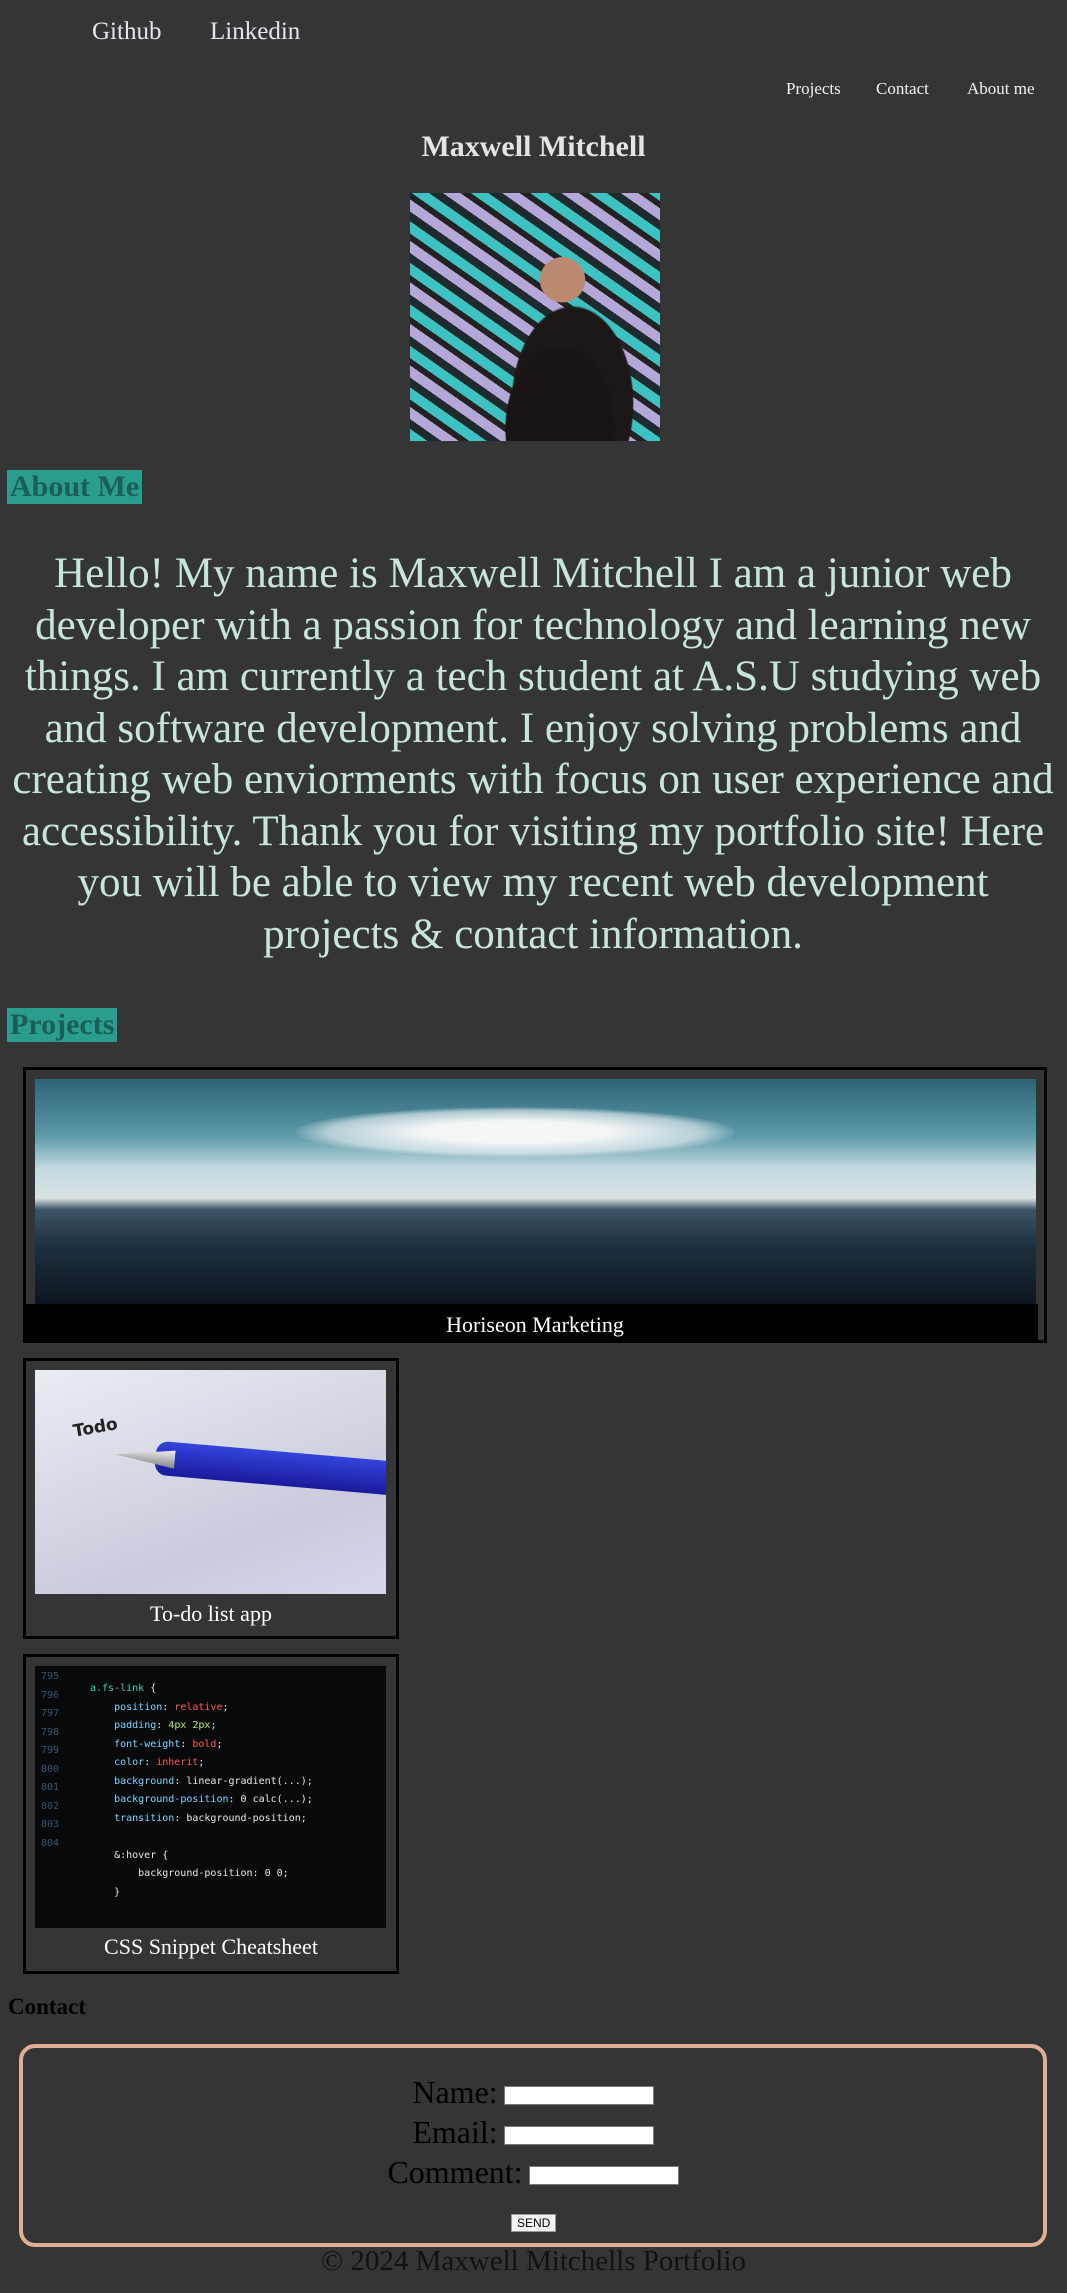 This screenshot has width=1067, height=2293. I want to click on nav-projects: Projects, so click(813, 89).